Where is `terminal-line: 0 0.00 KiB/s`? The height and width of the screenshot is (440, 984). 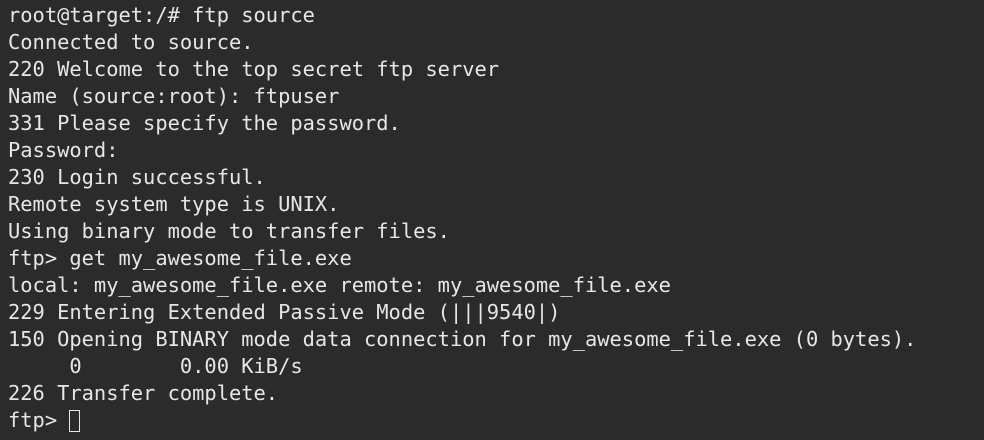
terminal-line: 0 0.00 KiB/s is located at coordinates (155, 366).